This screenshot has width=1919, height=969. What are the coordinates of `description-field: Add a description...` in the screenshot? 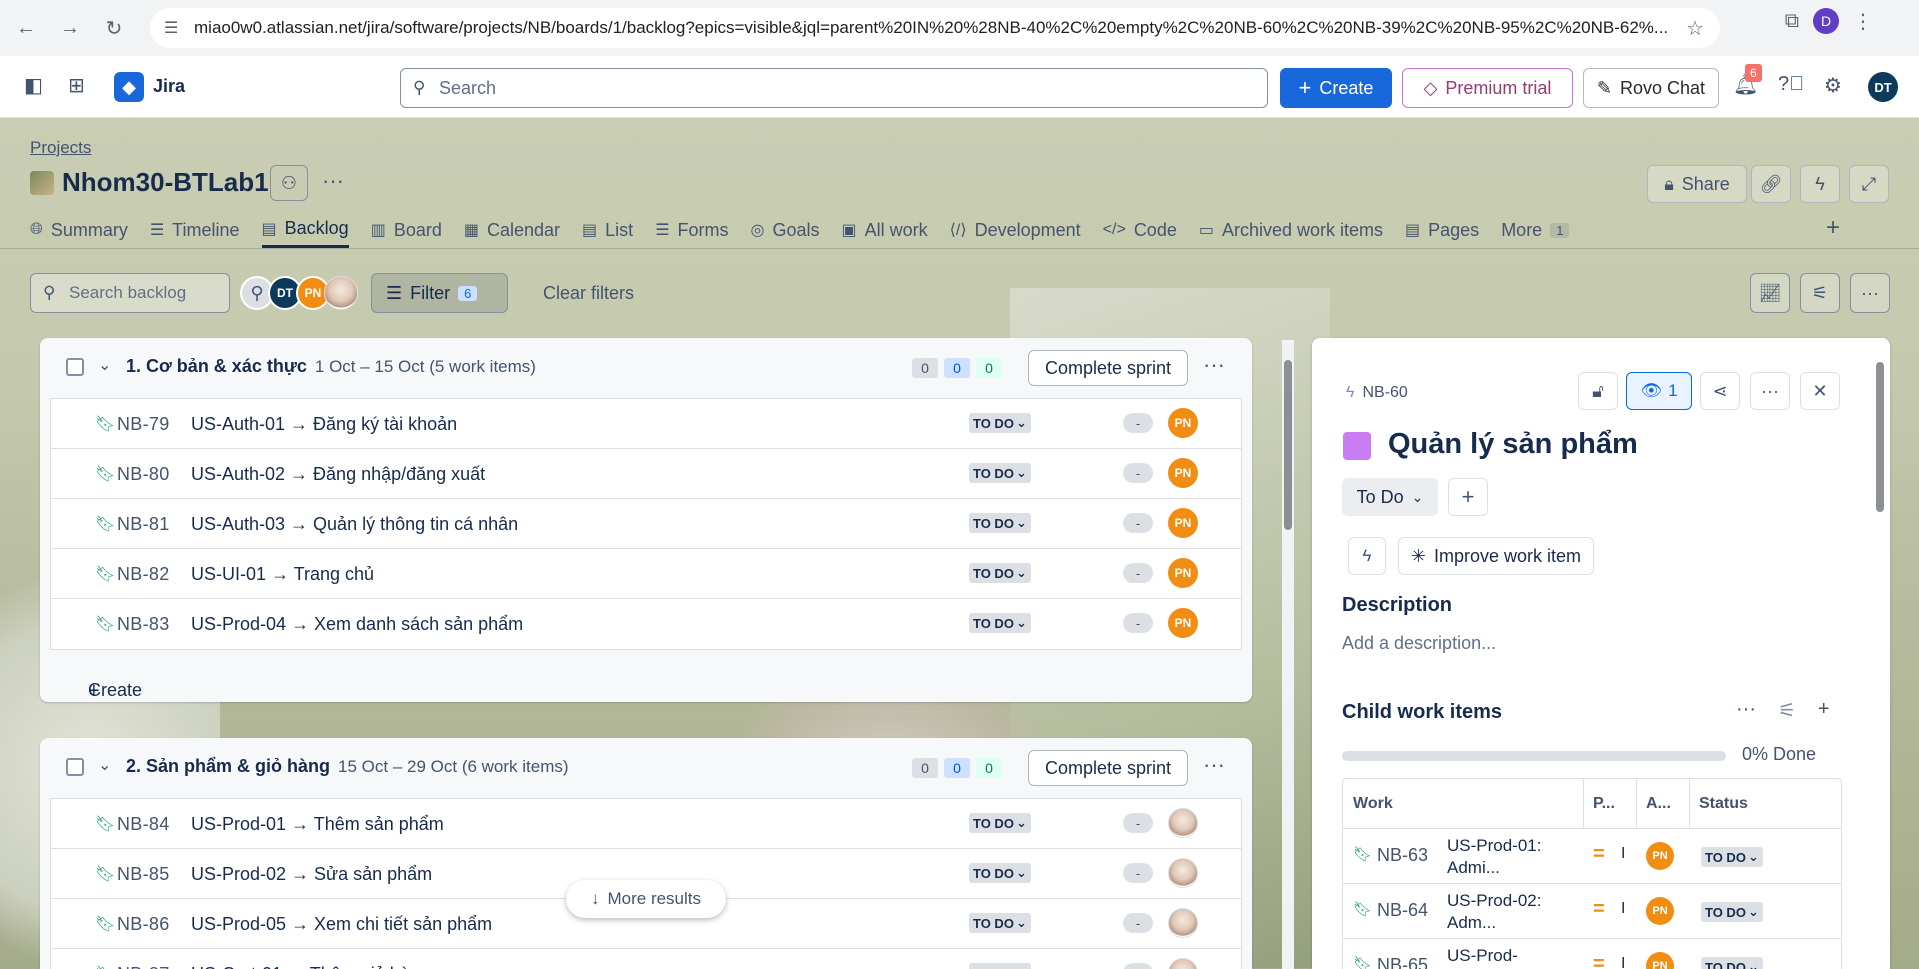 It's located at (1419, 643).